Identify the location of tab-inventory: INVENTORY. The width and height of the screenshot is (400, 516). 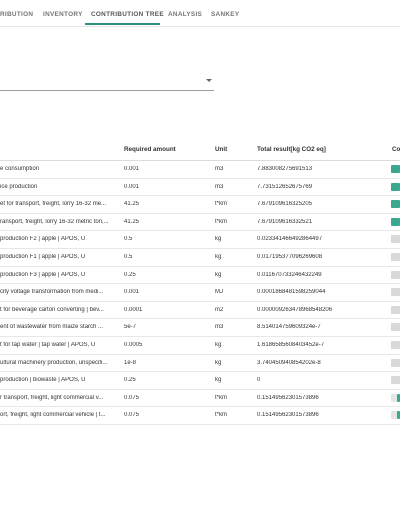
(63, 14).